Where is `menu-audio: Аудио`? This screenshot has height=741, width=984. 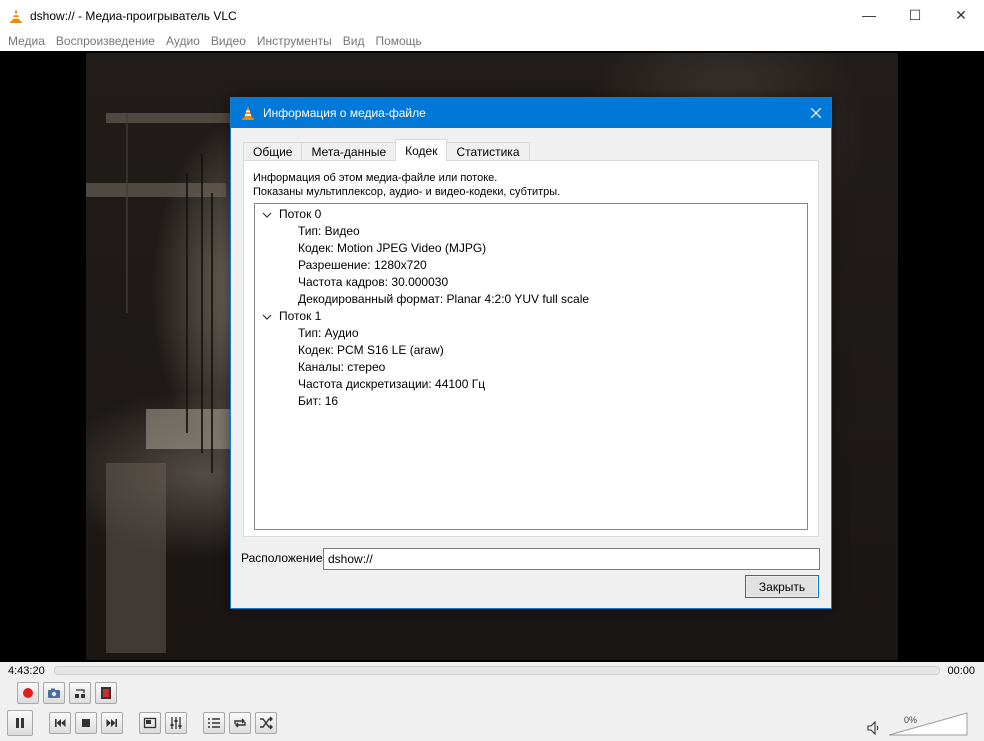 menu-audio: Аудио is located at coordinates (182, 41).